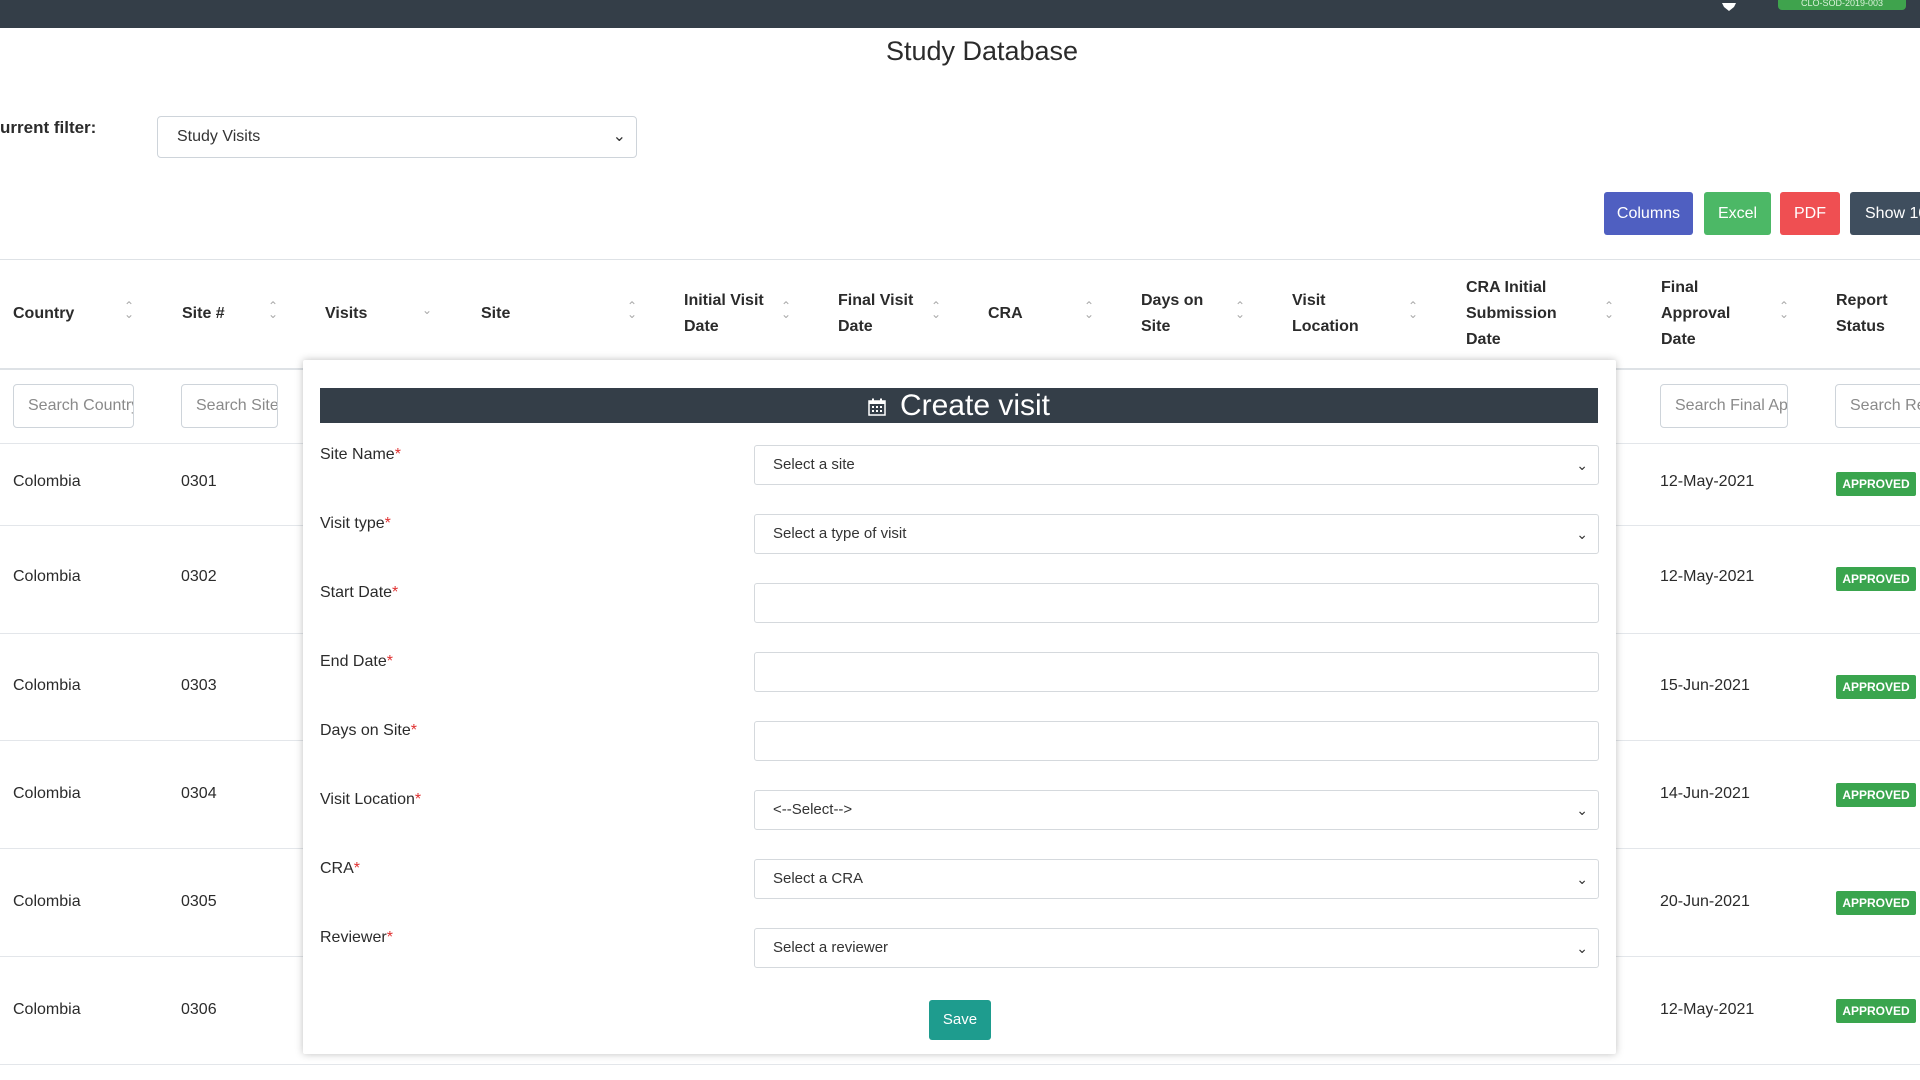 The image size is (1920, 1080). I want to click on cra-label: CRA*, so click(340, 868).